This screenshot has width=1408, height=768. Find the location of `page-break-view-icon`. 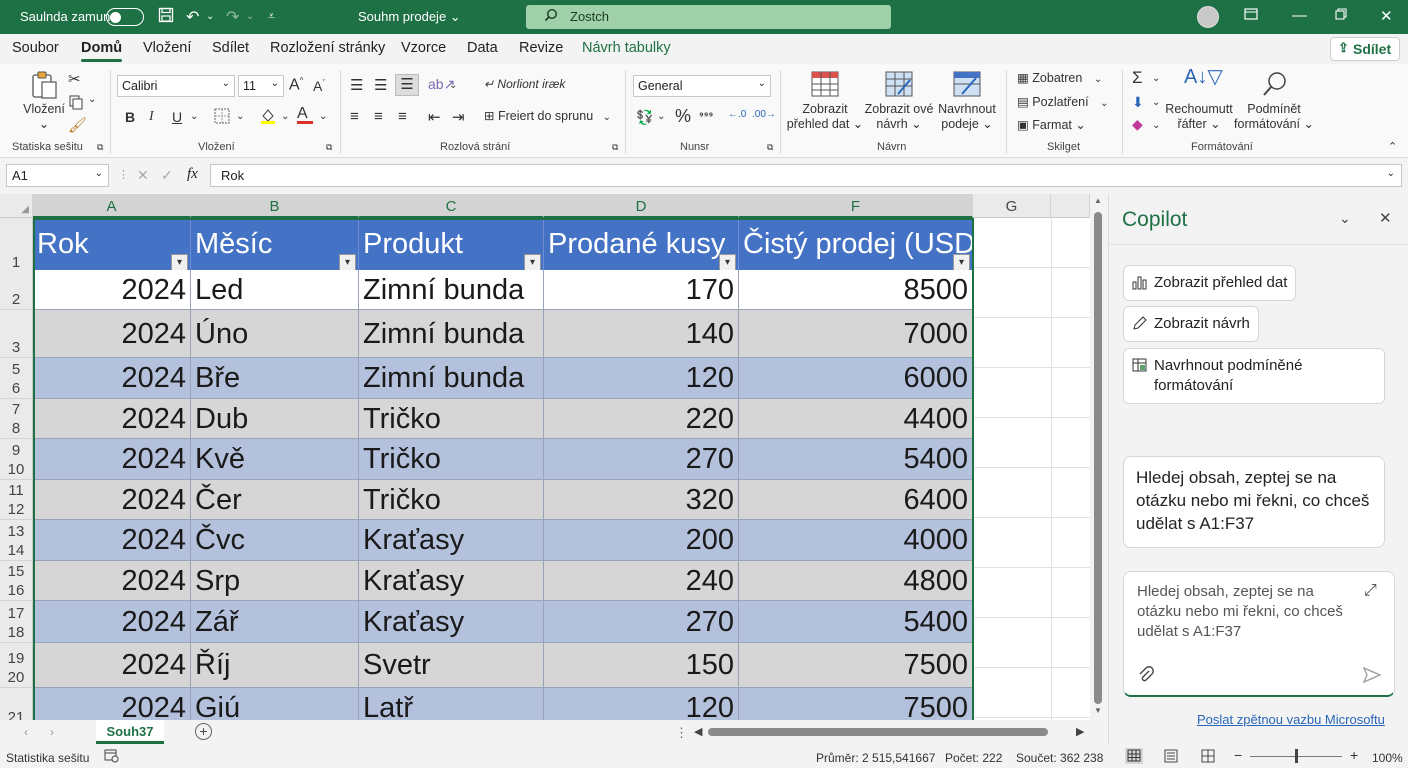

page-break-view-icon is located at coordinates (1208, 757).